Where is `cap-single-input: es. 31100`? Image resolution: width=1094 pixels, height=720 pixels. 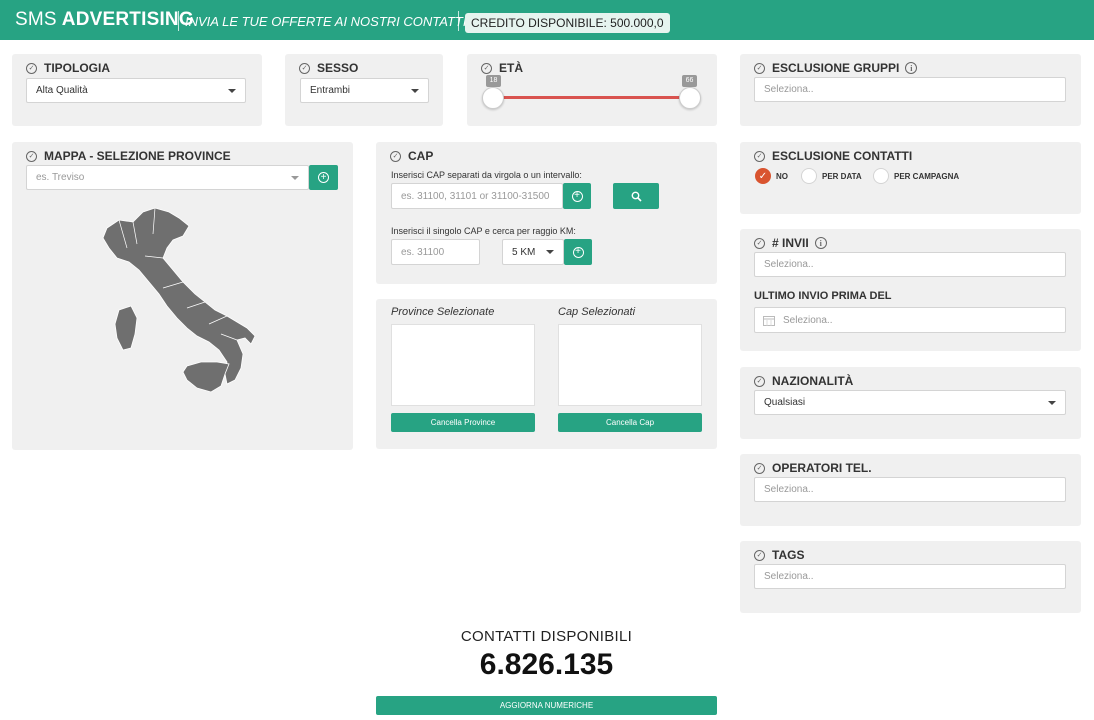 cap-single-input: es. 31100 is located at coordinates (435, 252).